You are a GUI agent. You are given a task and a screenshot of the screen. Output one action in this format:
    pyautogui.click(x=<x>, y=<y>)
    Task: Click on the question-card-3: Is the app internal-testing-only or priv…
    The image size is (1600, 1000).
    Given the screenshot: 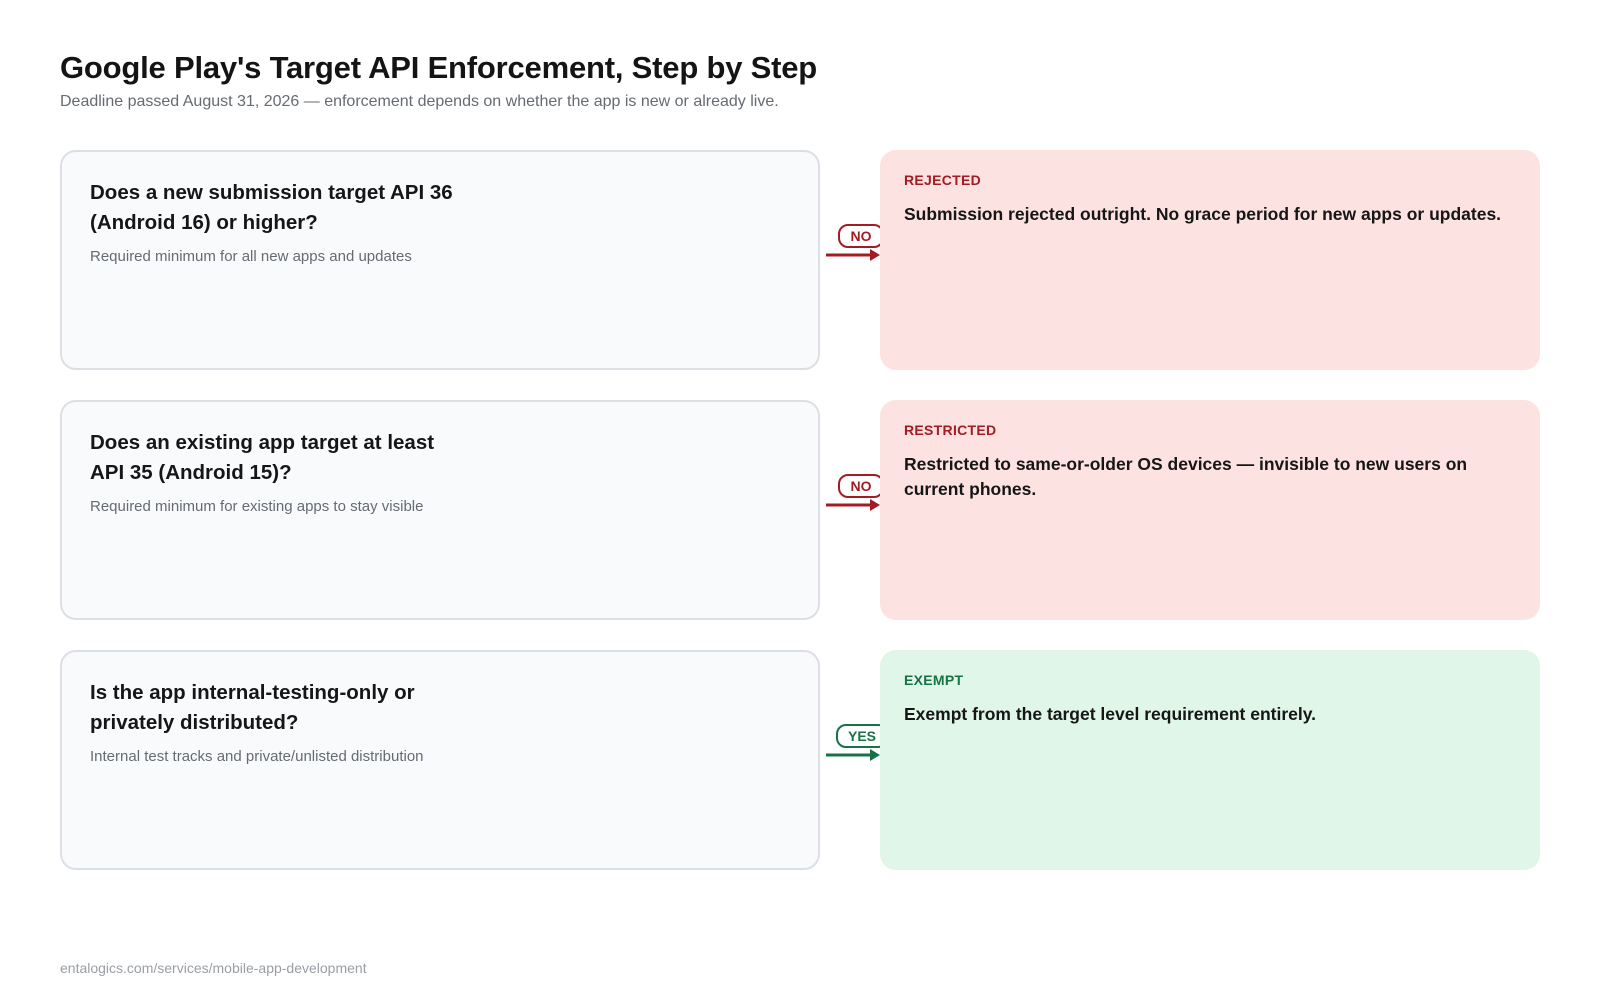 What is the action you would take?
    pyautogui.click(x=440, y=760)
    